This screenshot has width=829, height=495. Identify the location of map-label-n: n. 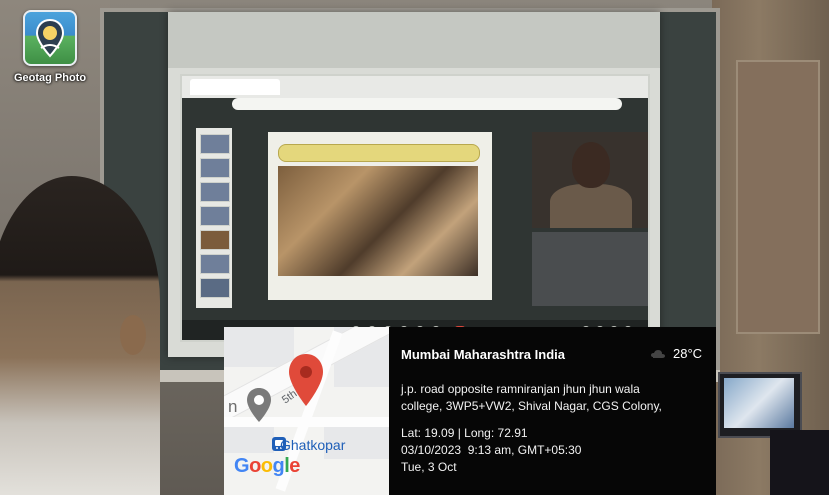
(233, 406).